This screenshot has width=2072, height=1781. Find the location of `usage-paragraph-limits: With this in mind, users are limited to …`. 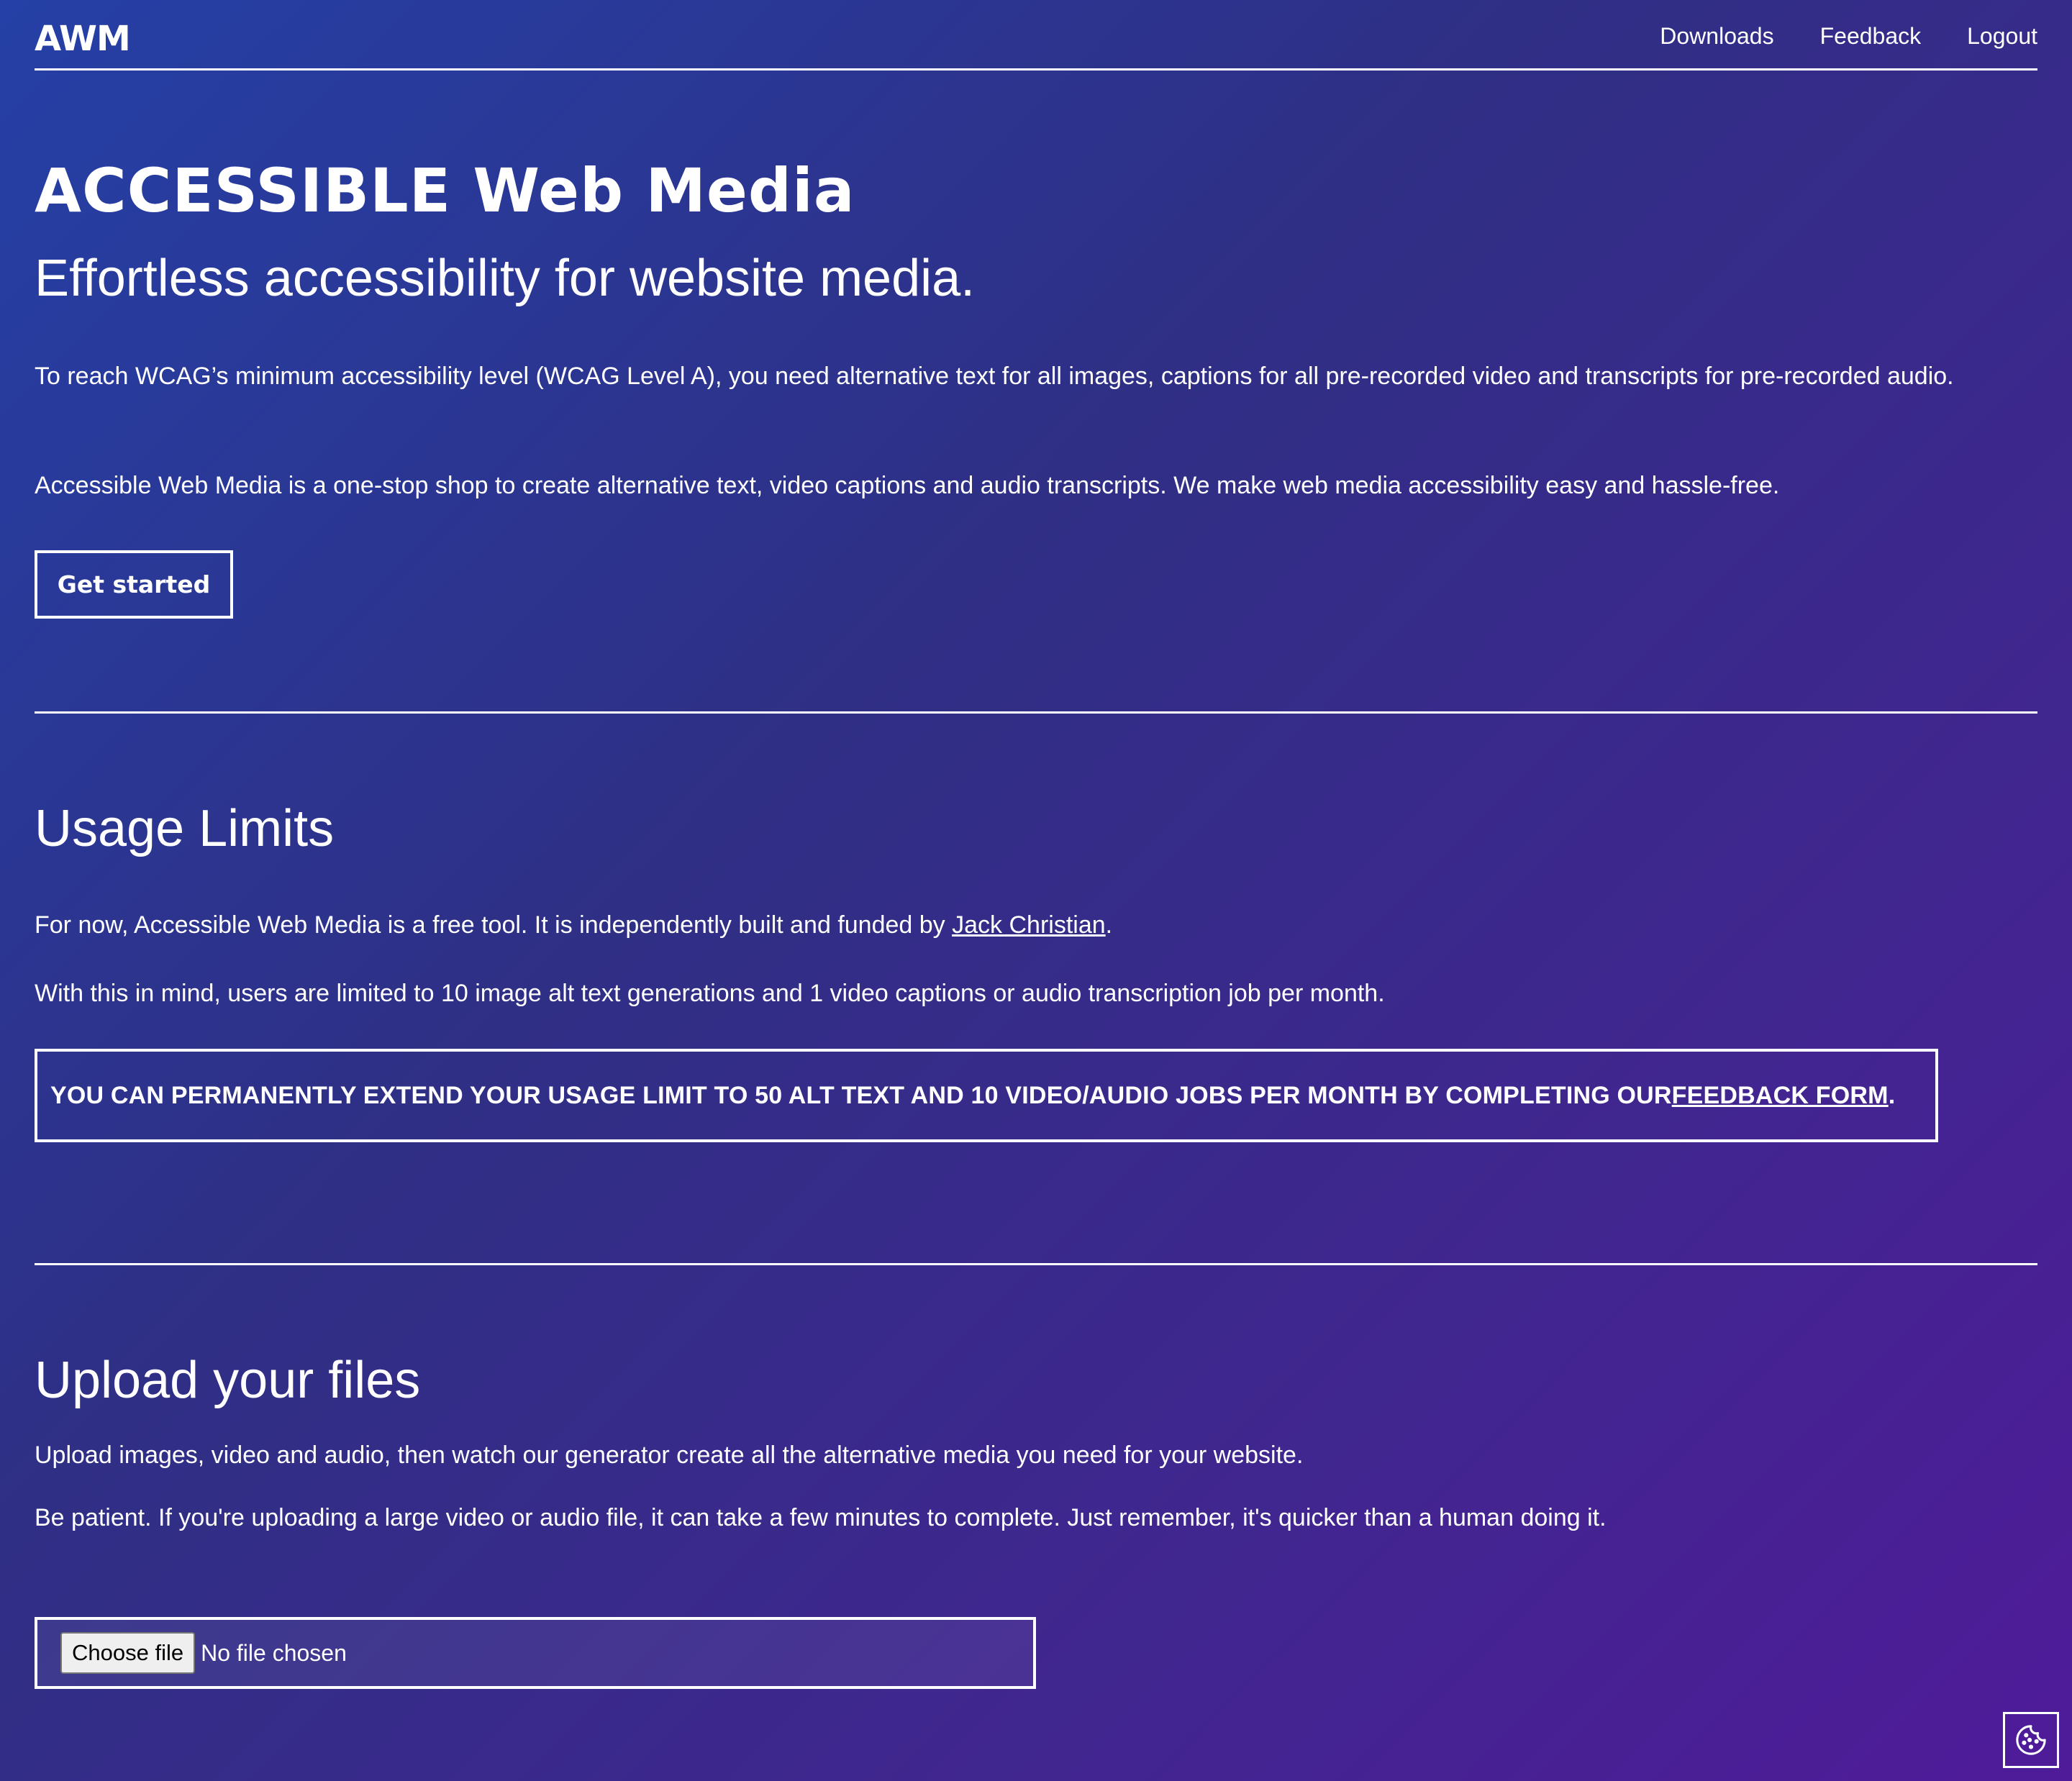

usage-paragraph-limits: With this in mind, users are limited to … is located at coordinates (710, 993).